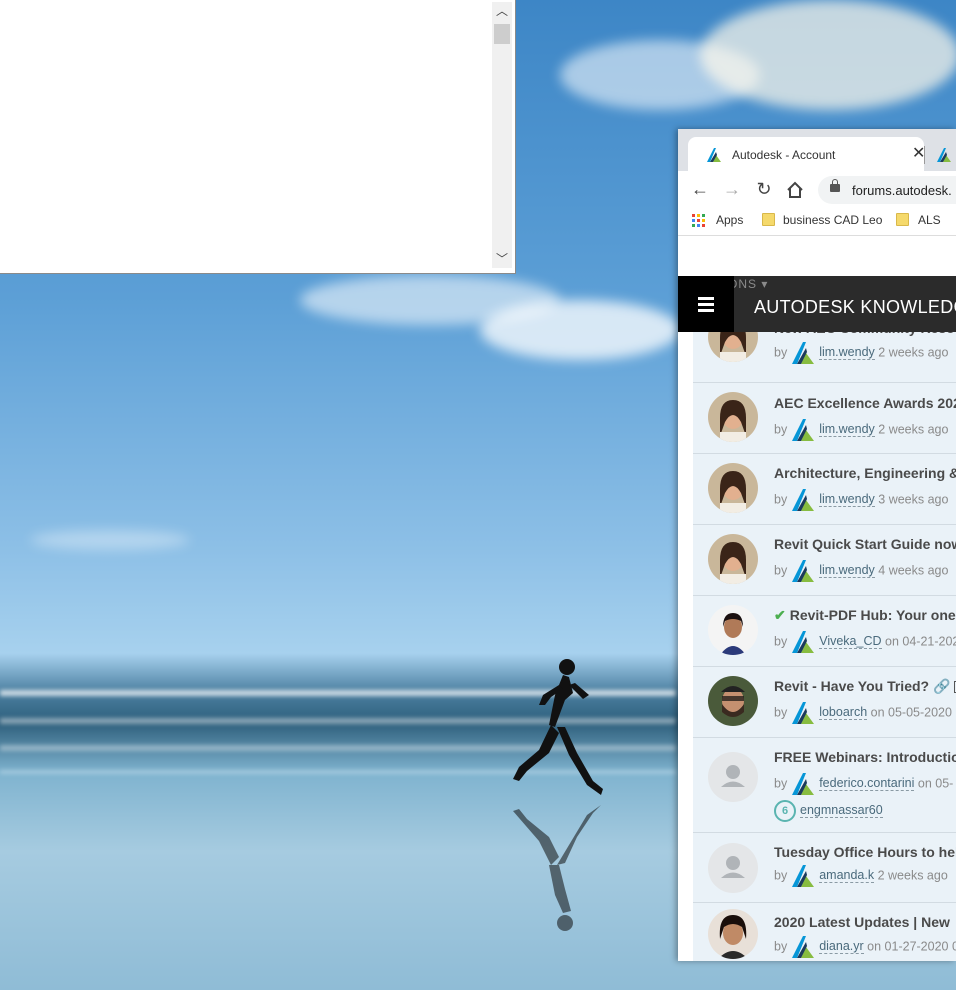 This screenshot has height=990, width=956. What do you see at coordinates (865, 686) in the screenshot?
I see `feed-item-title: Revit - Have You Tried? 🔗` at bounding box center [865, 686].